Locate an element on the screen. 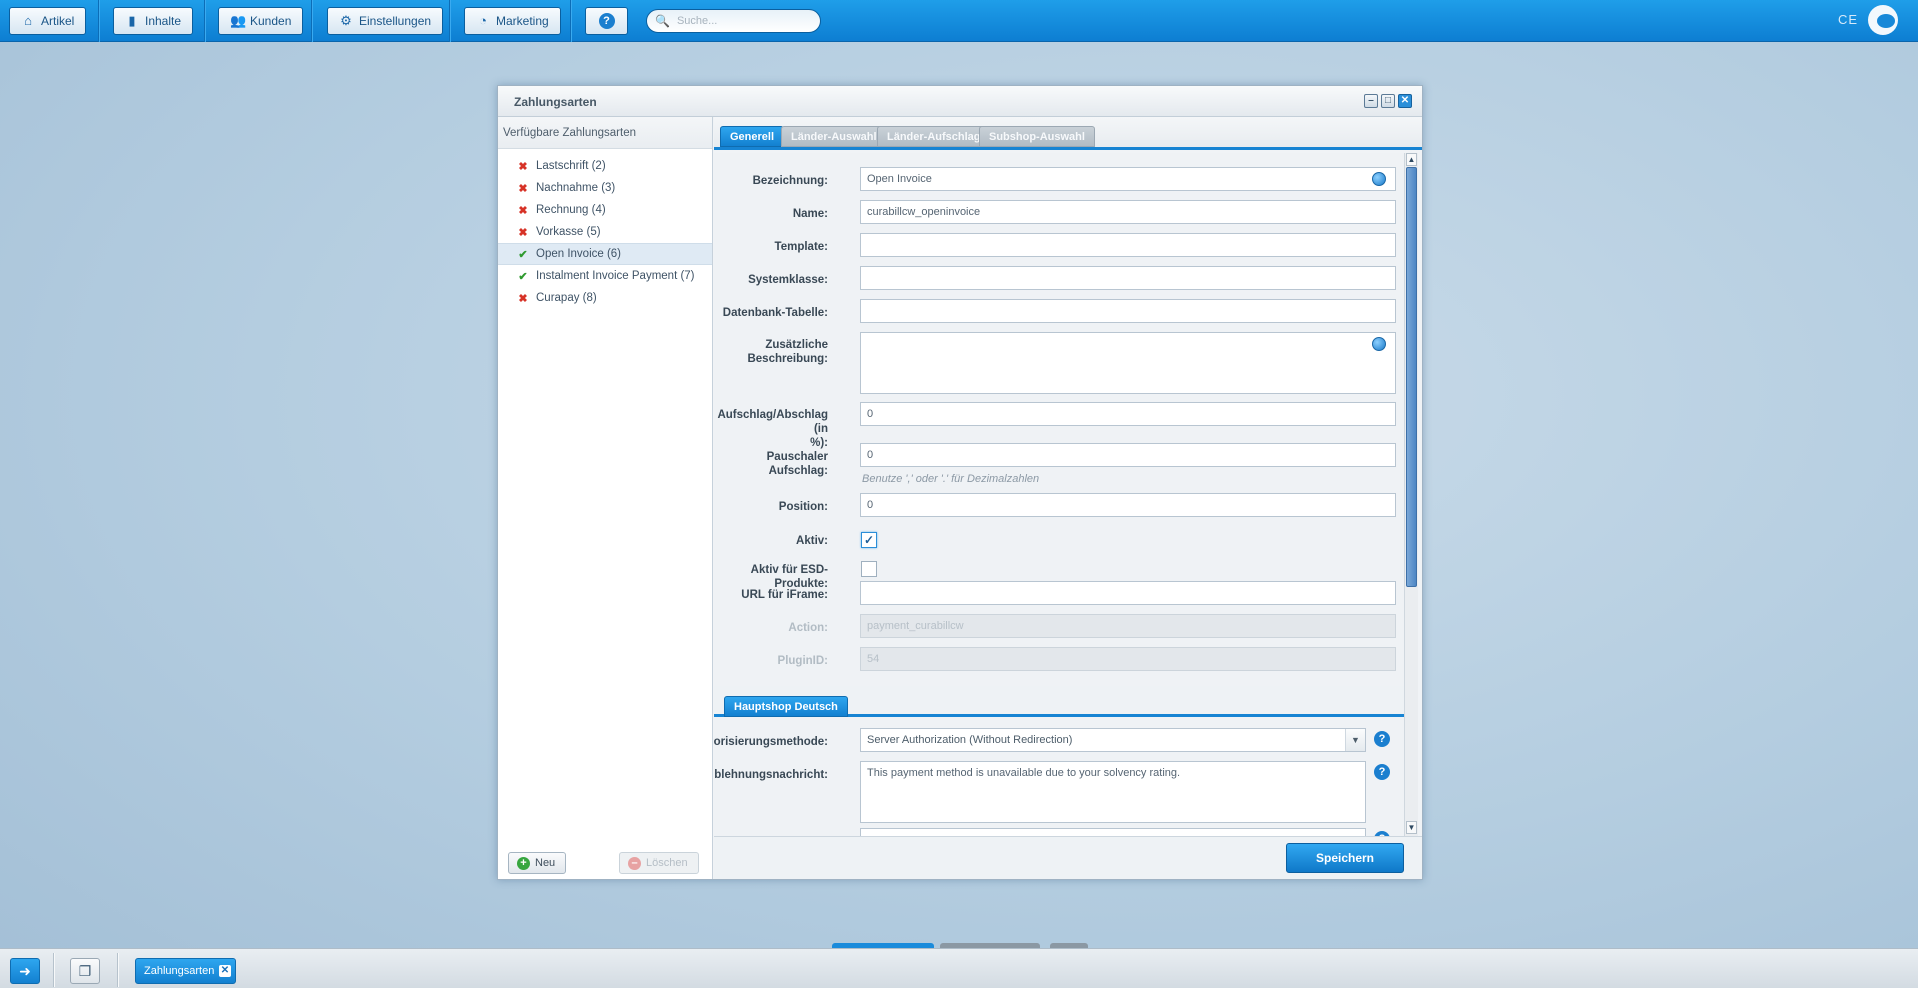 This screenshot has width=1918, height=988. ablehnung-label: Ablehnungsnachricht: is located at coordinates (771, 775).